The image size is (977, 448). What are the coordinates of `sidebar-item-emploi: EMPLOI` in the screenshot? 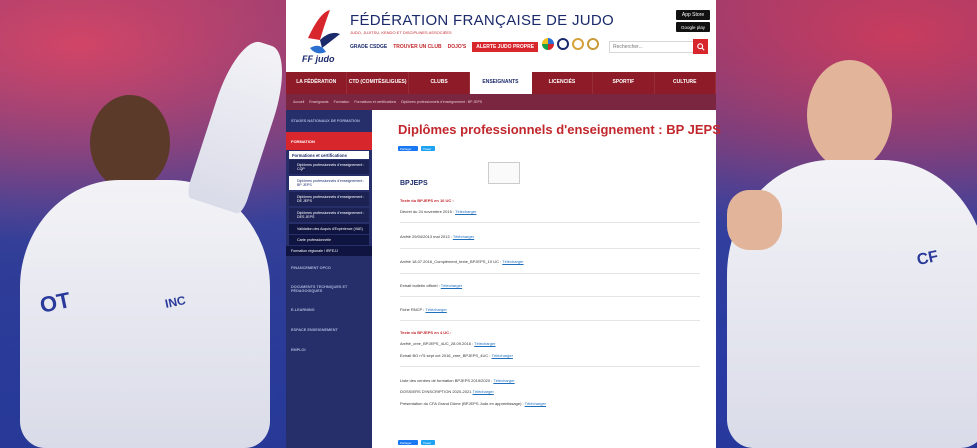 It's located at (329, 350).